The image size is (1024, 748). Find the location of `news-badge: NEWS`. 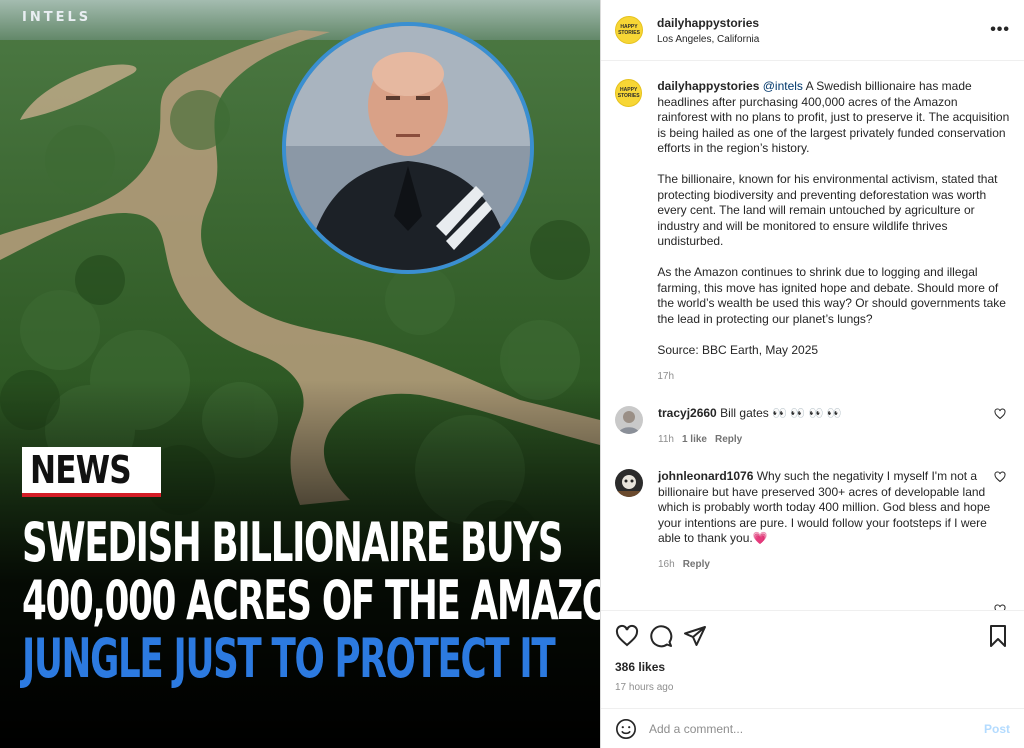

news-badge: NEWS is located at coordinates (92, 472).